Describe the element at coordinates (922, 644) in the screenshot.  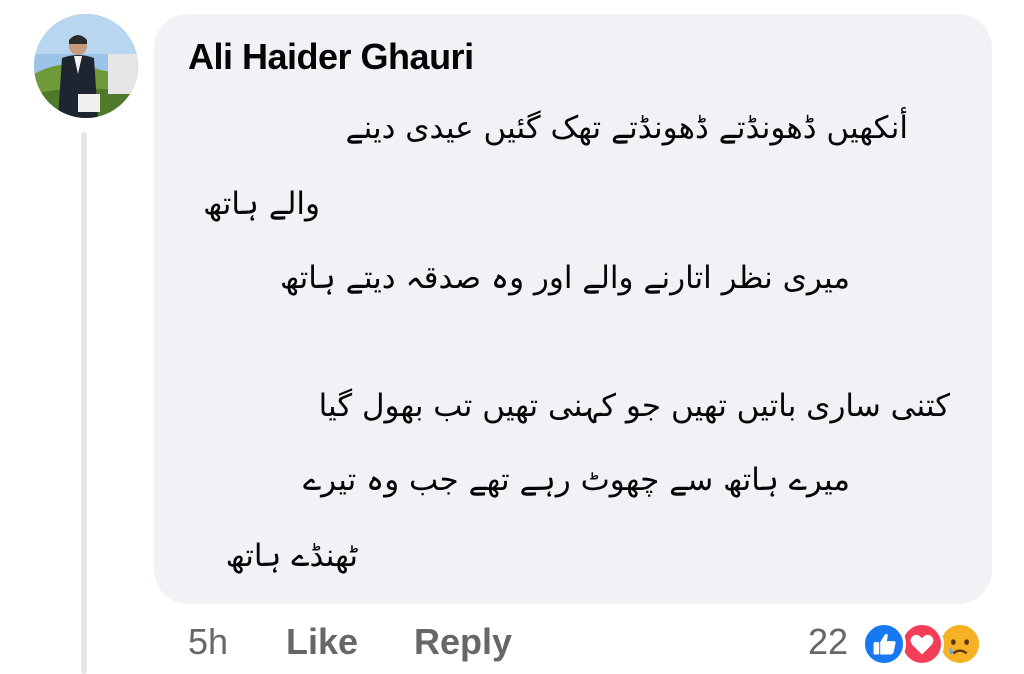
I see `love-icon` at that location.